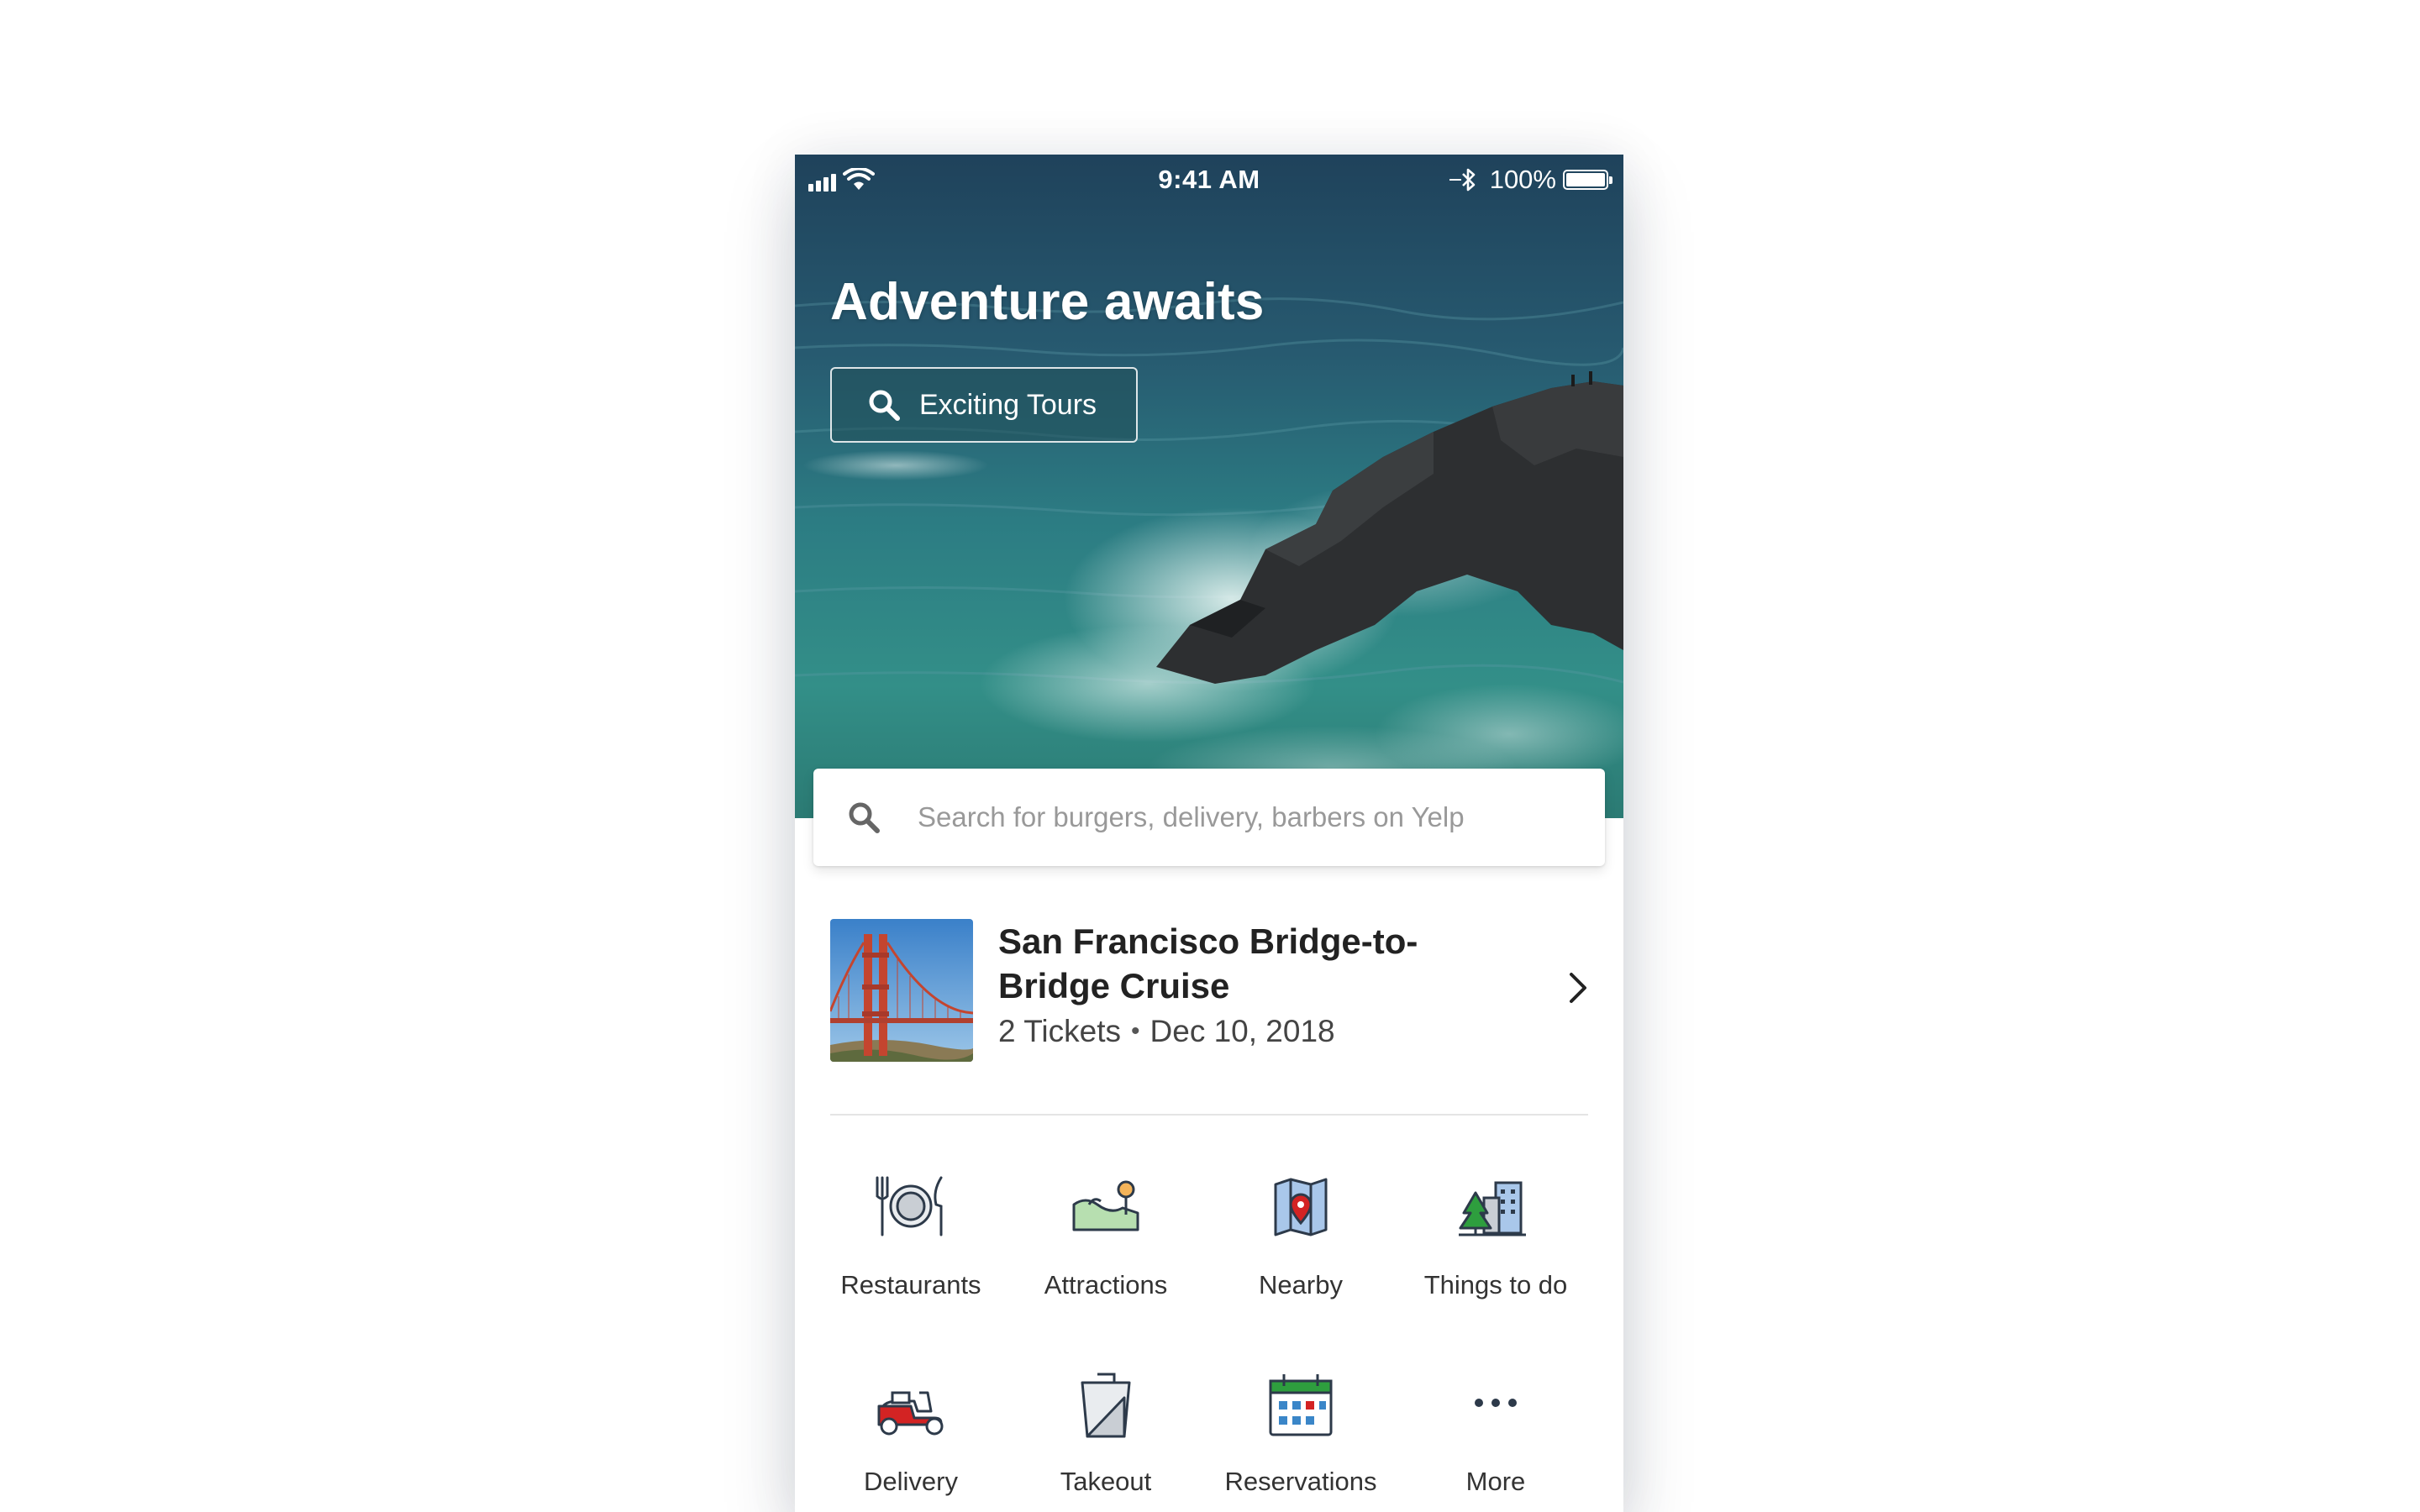  I want to click on status-right: 100%, so click(1530, 180).